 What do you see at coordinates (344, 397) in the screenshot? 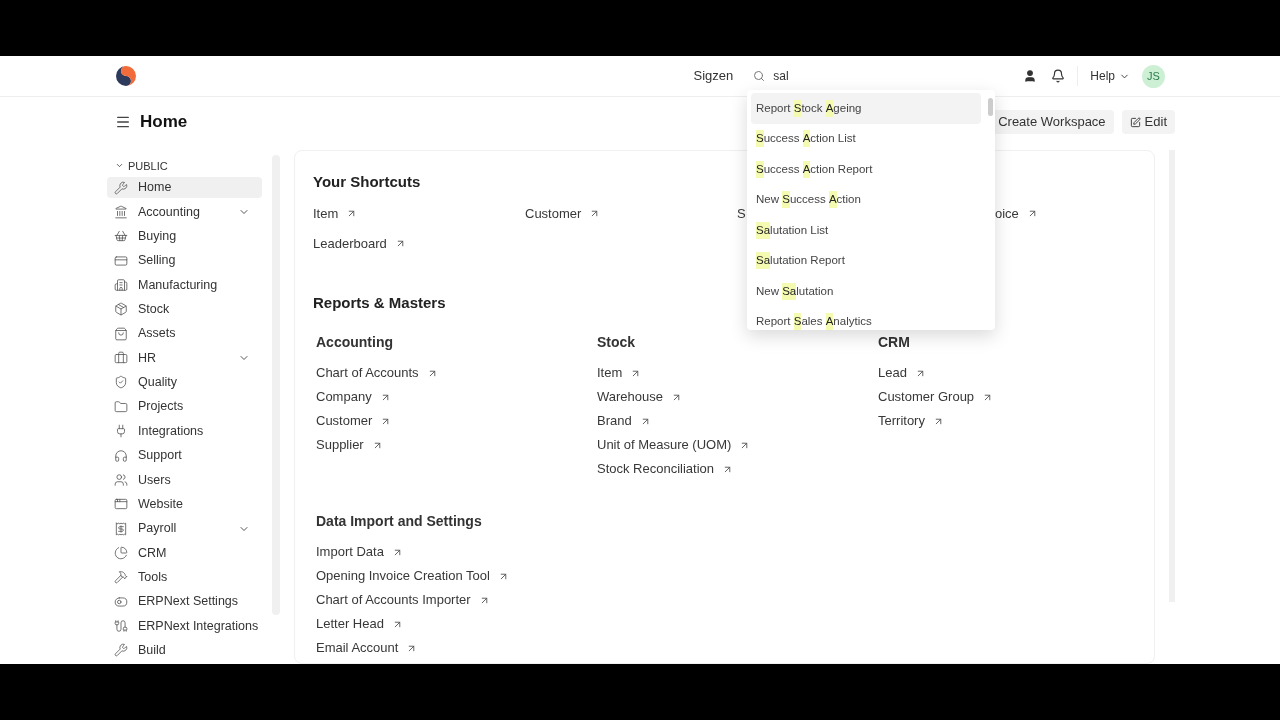
I see `shortcut-link: Company` at bounding box center [344, 397].